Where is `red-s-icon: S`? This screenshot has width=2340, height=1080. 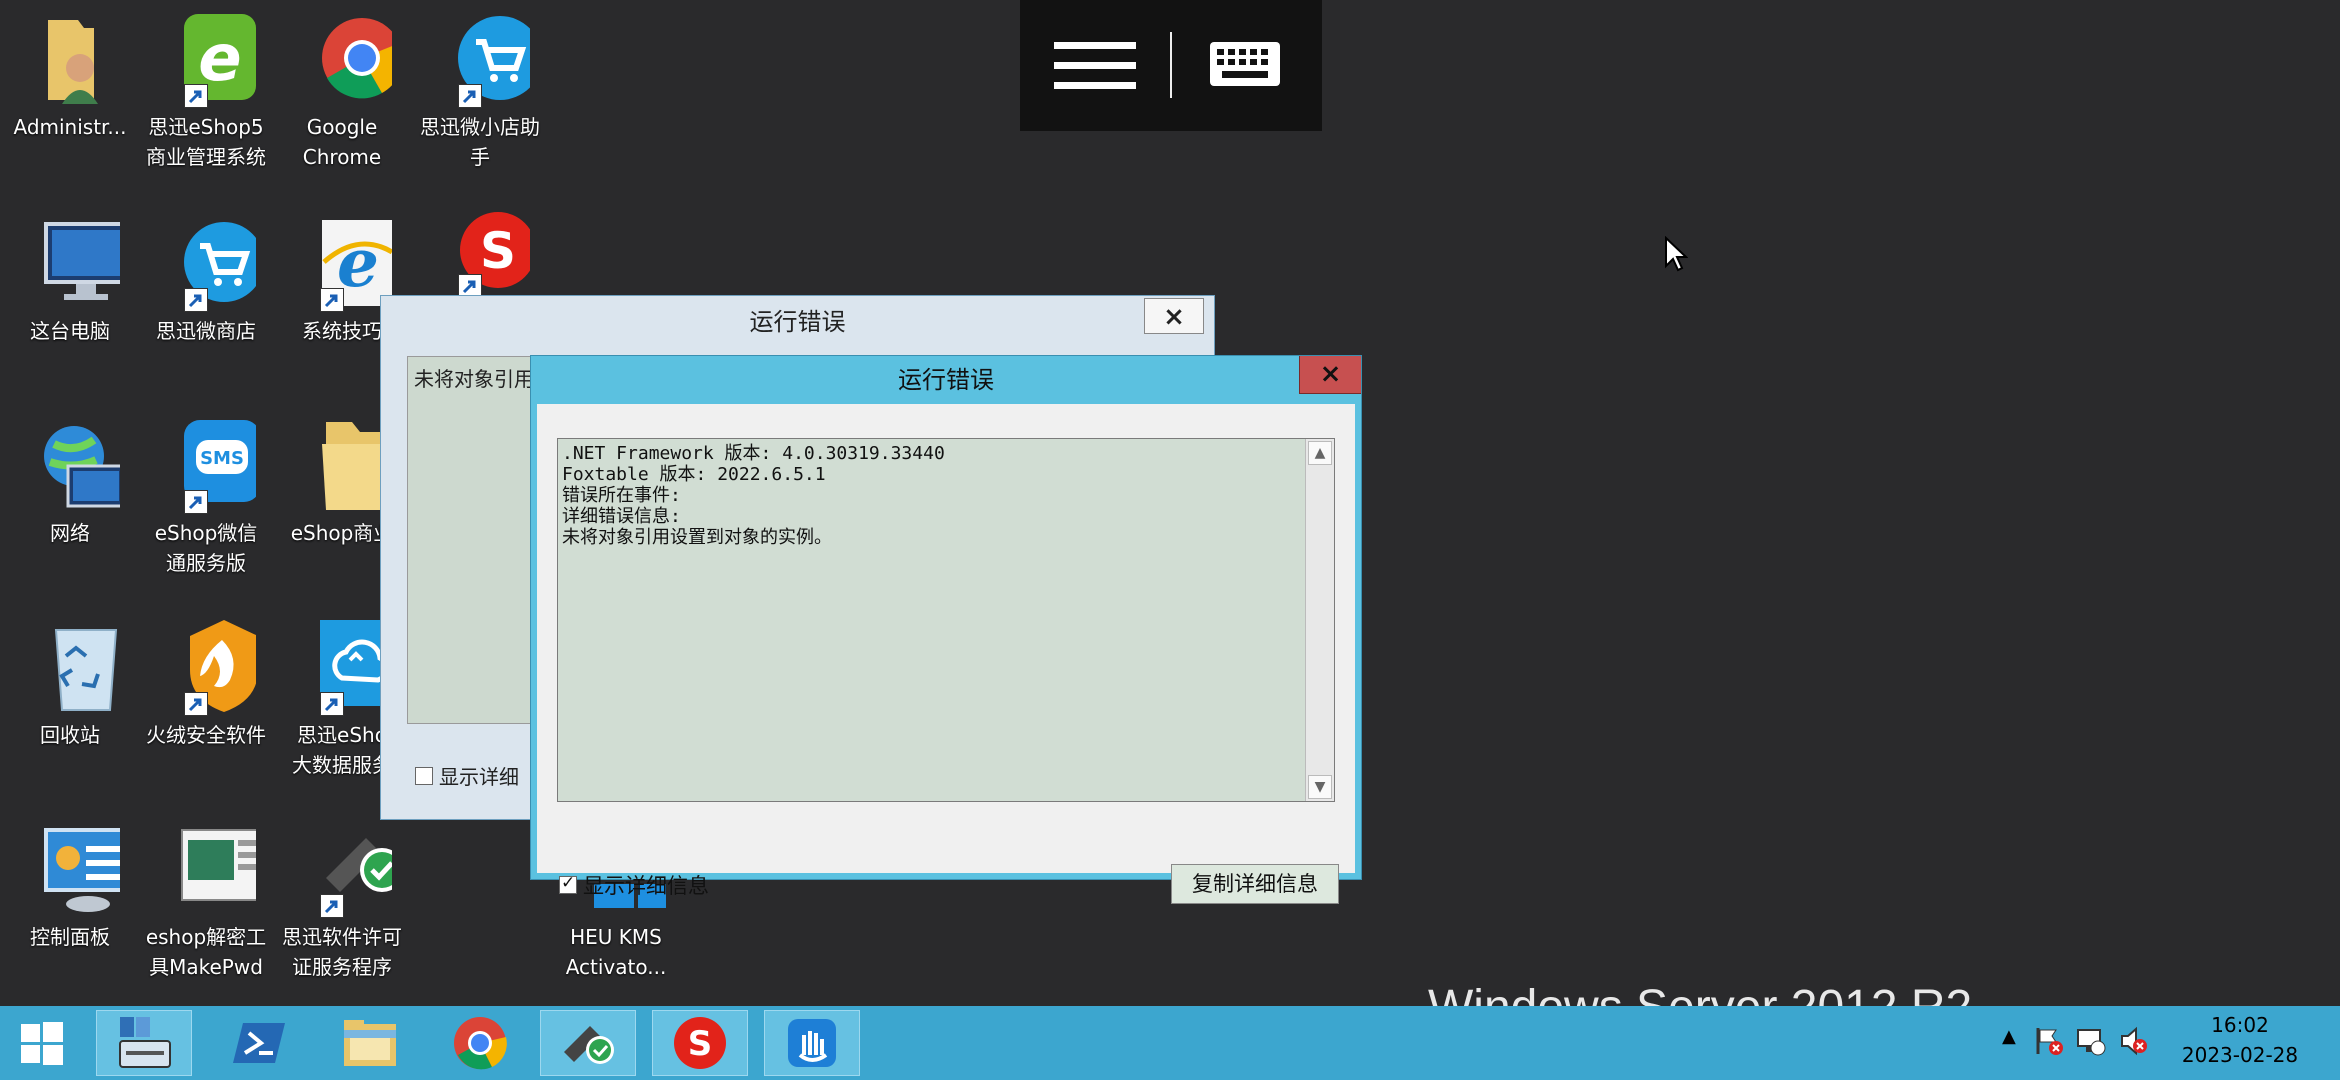
red-s-icon: S is located at coordinates (700, 1043).